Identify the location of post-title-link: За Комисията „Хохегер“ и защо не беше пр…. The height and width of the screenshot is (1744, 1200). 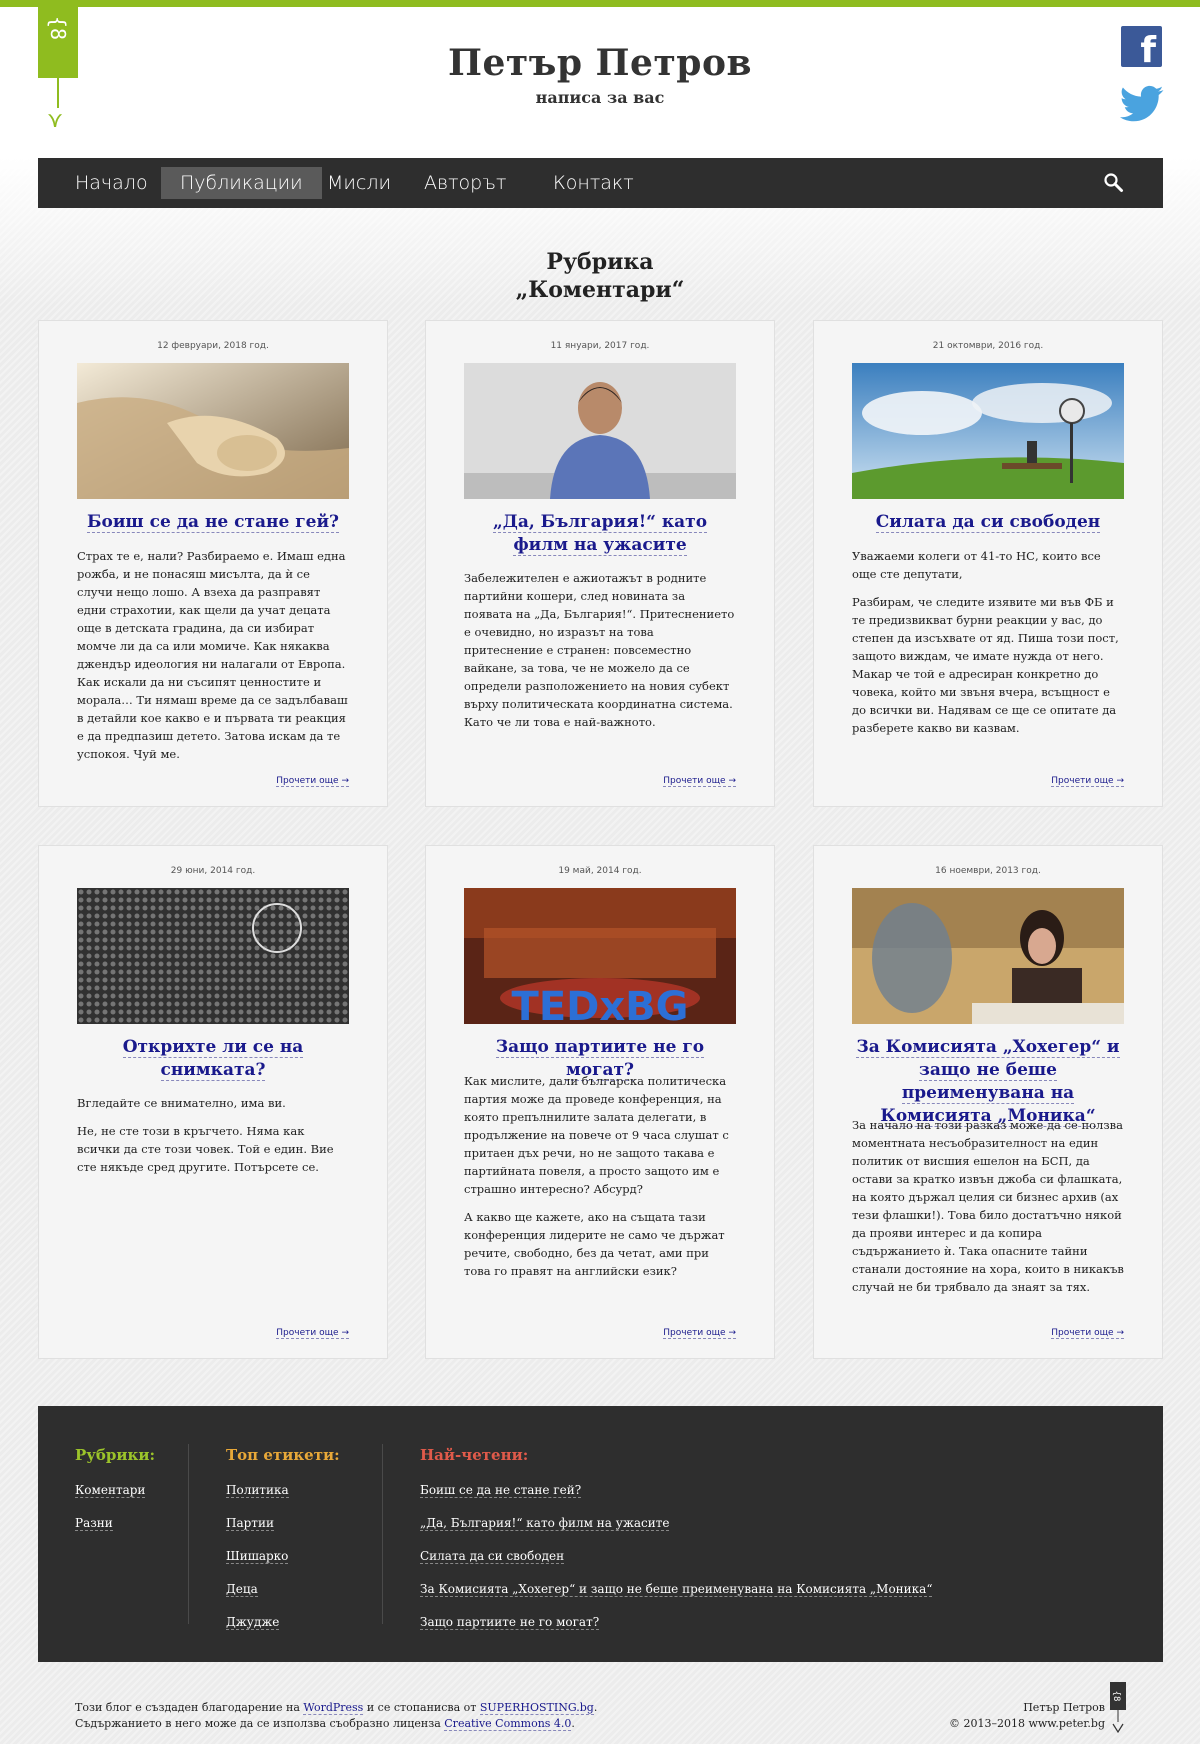
(988, 1082).